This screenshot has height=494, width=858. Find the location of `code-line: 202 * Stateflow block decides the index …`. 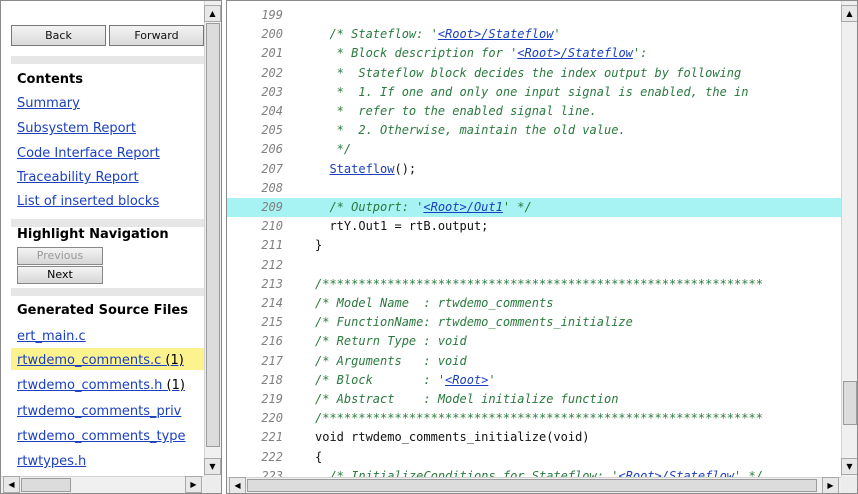

code-line: 202 * Stateflow block decides the index … is located at coordinates (534, 73).